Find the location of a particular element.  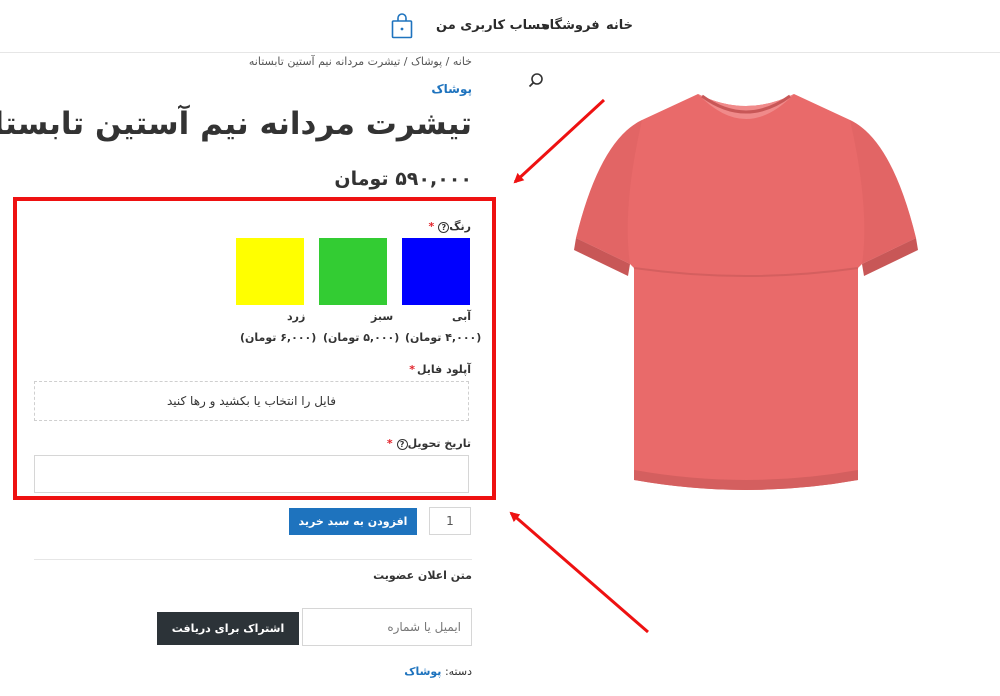

delivery-date-input is located at coordinates (251, 474).